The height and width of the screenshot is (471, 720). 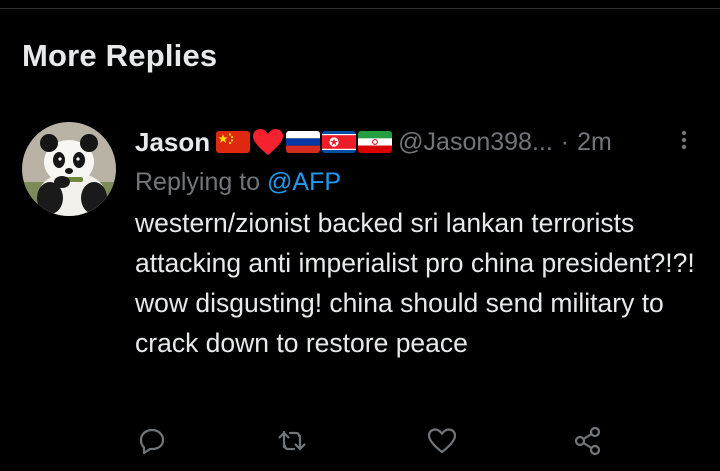 What do you see at coordinates (588, 441) in the screenshot?
I see `share-icon` at bounding box center [588, 441].